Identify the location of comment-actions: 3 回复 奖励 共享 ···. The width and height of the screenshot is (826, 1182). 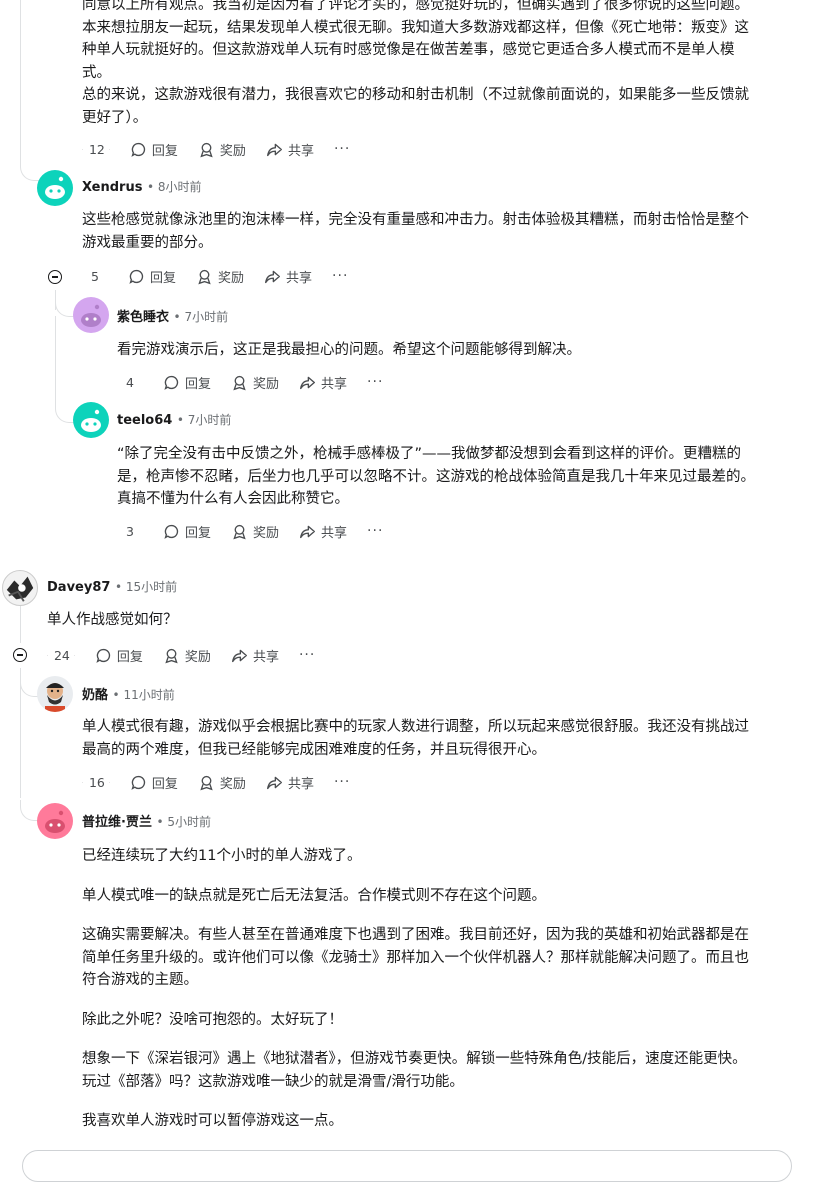
(250, 531).